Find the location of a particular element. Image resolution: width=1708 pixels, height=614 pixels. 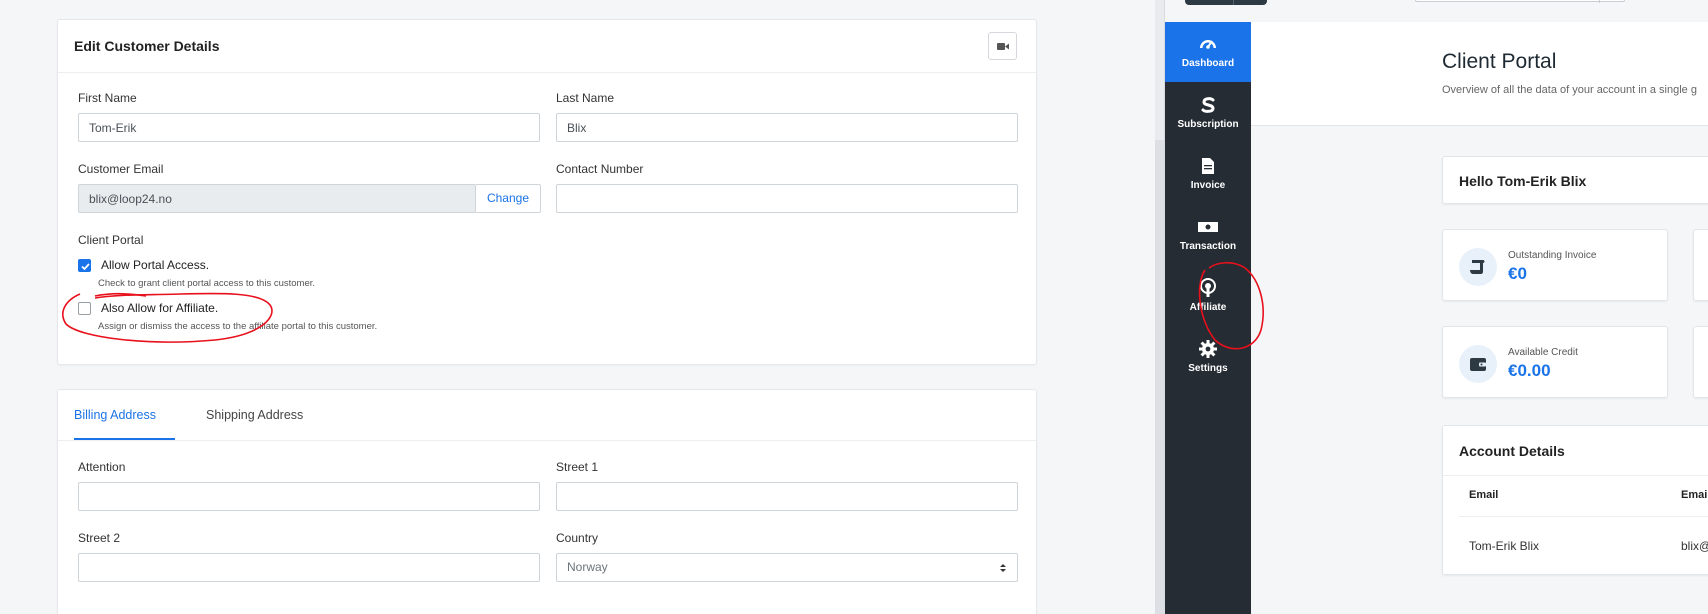

outstanding-invoice-icon-wrap is located at coordinates (1478, 267).